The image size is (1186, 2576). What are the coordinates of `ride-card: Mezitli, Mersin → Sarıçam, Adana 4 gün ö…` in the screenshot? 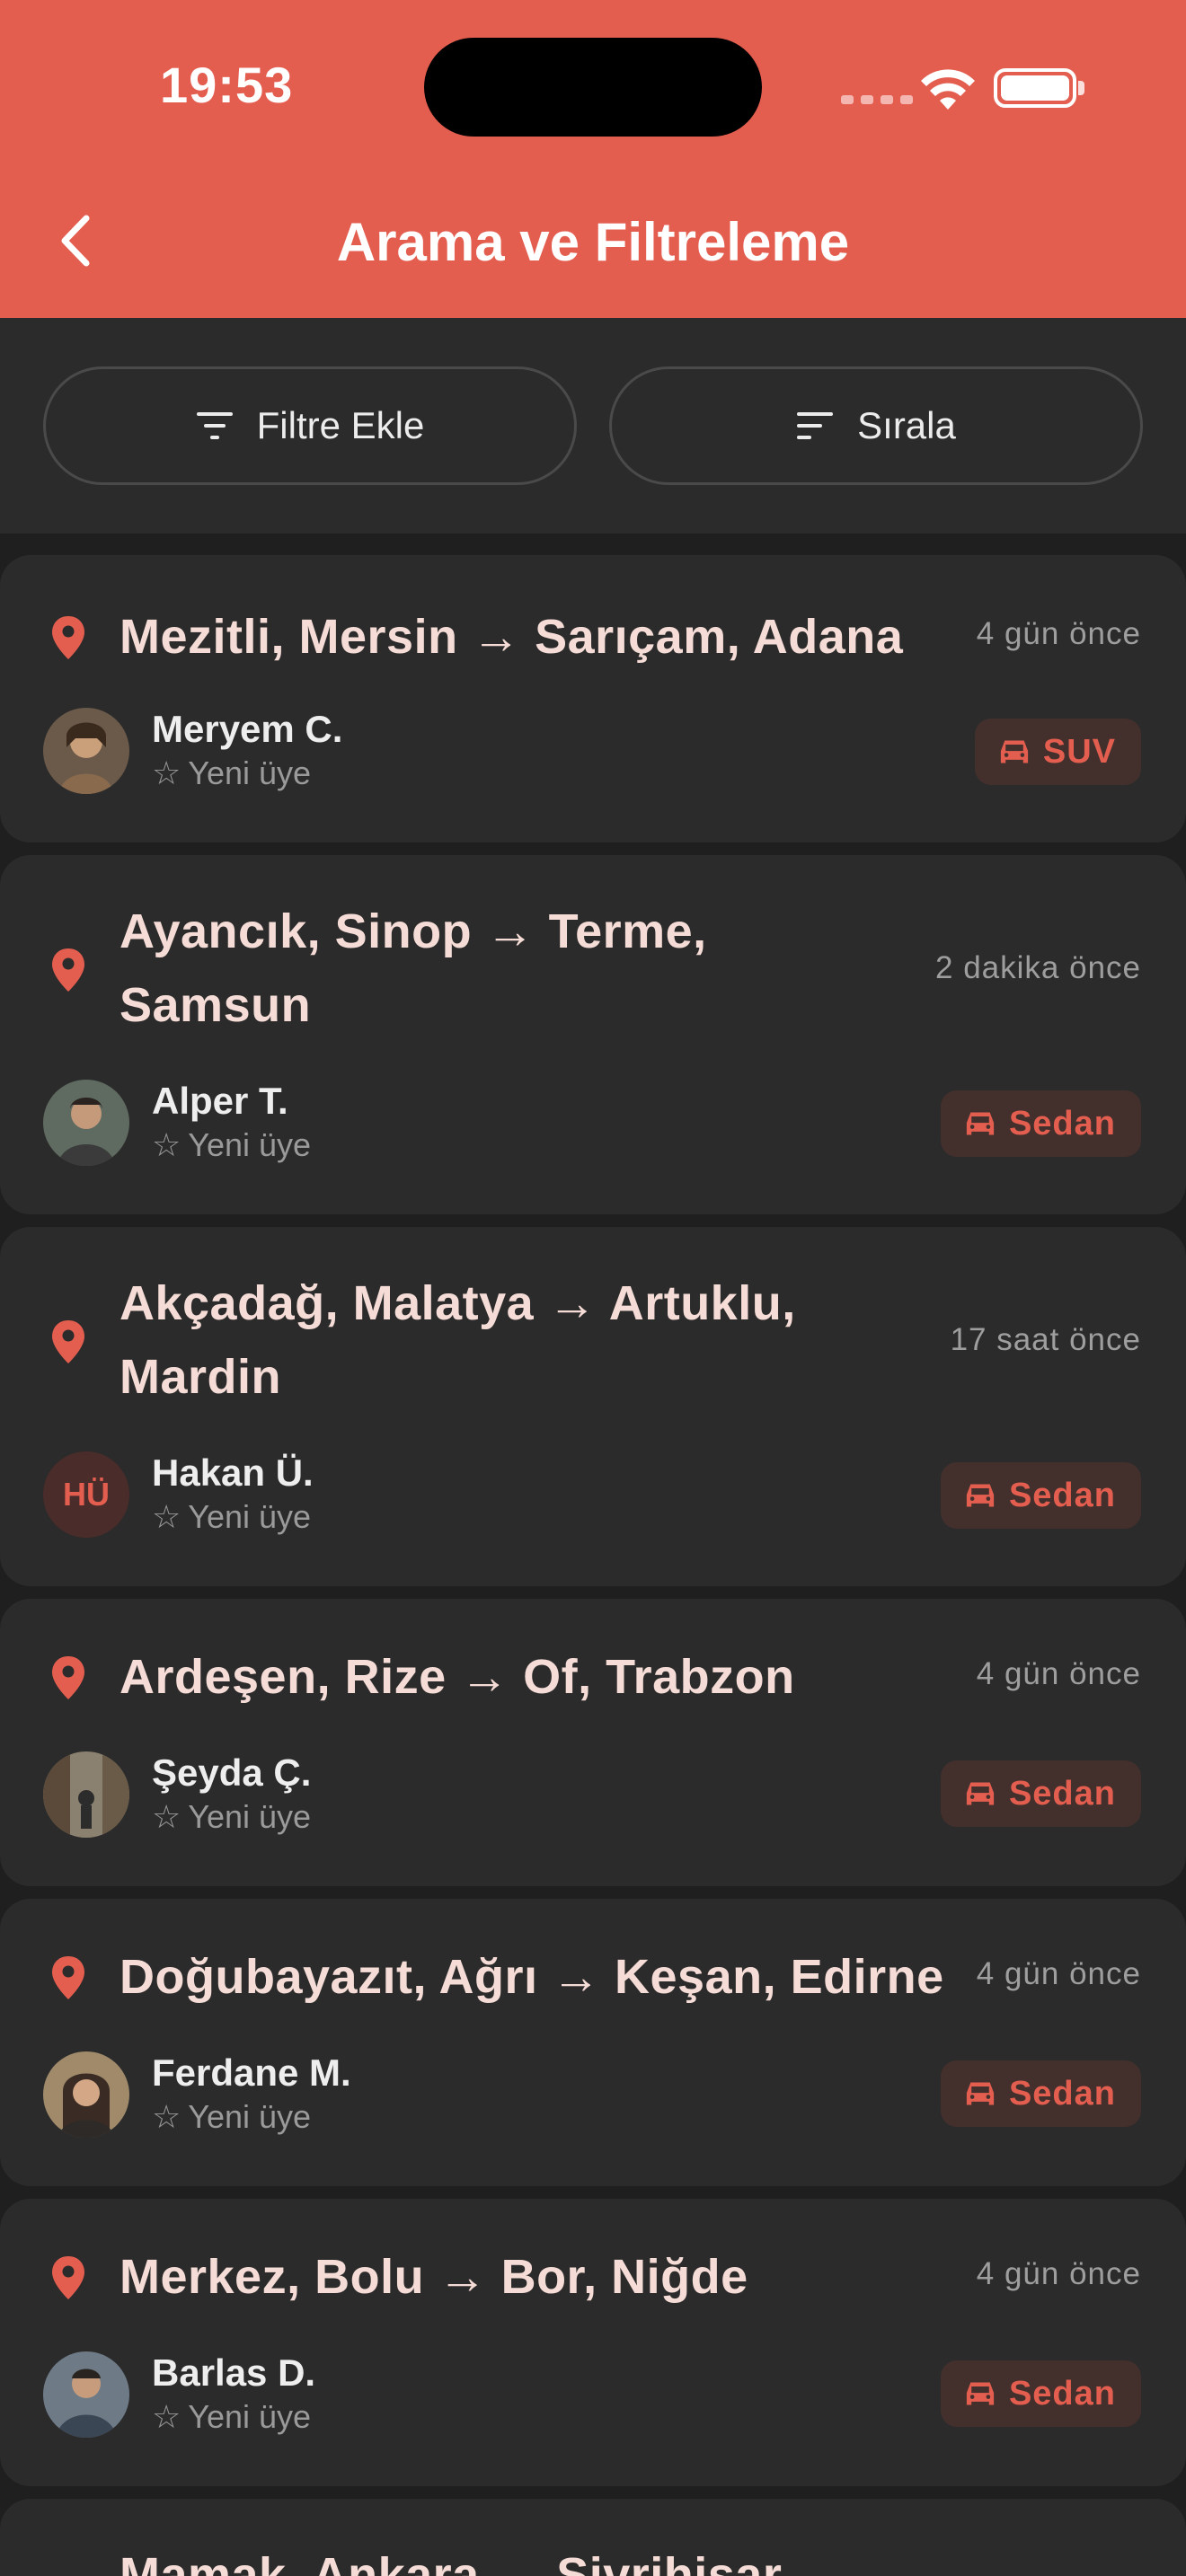 It's located at (593, 698).